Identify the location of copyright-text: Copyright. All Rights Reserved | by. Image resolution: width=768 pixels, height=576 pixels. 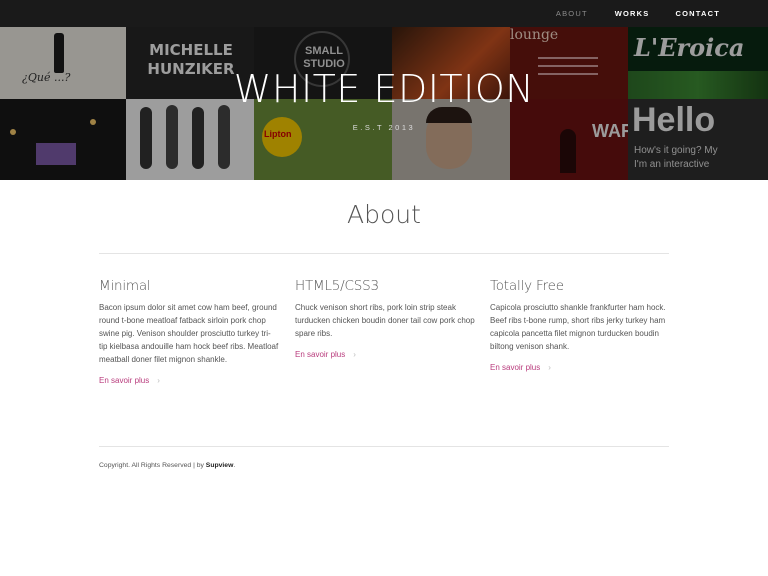
(151, 465).